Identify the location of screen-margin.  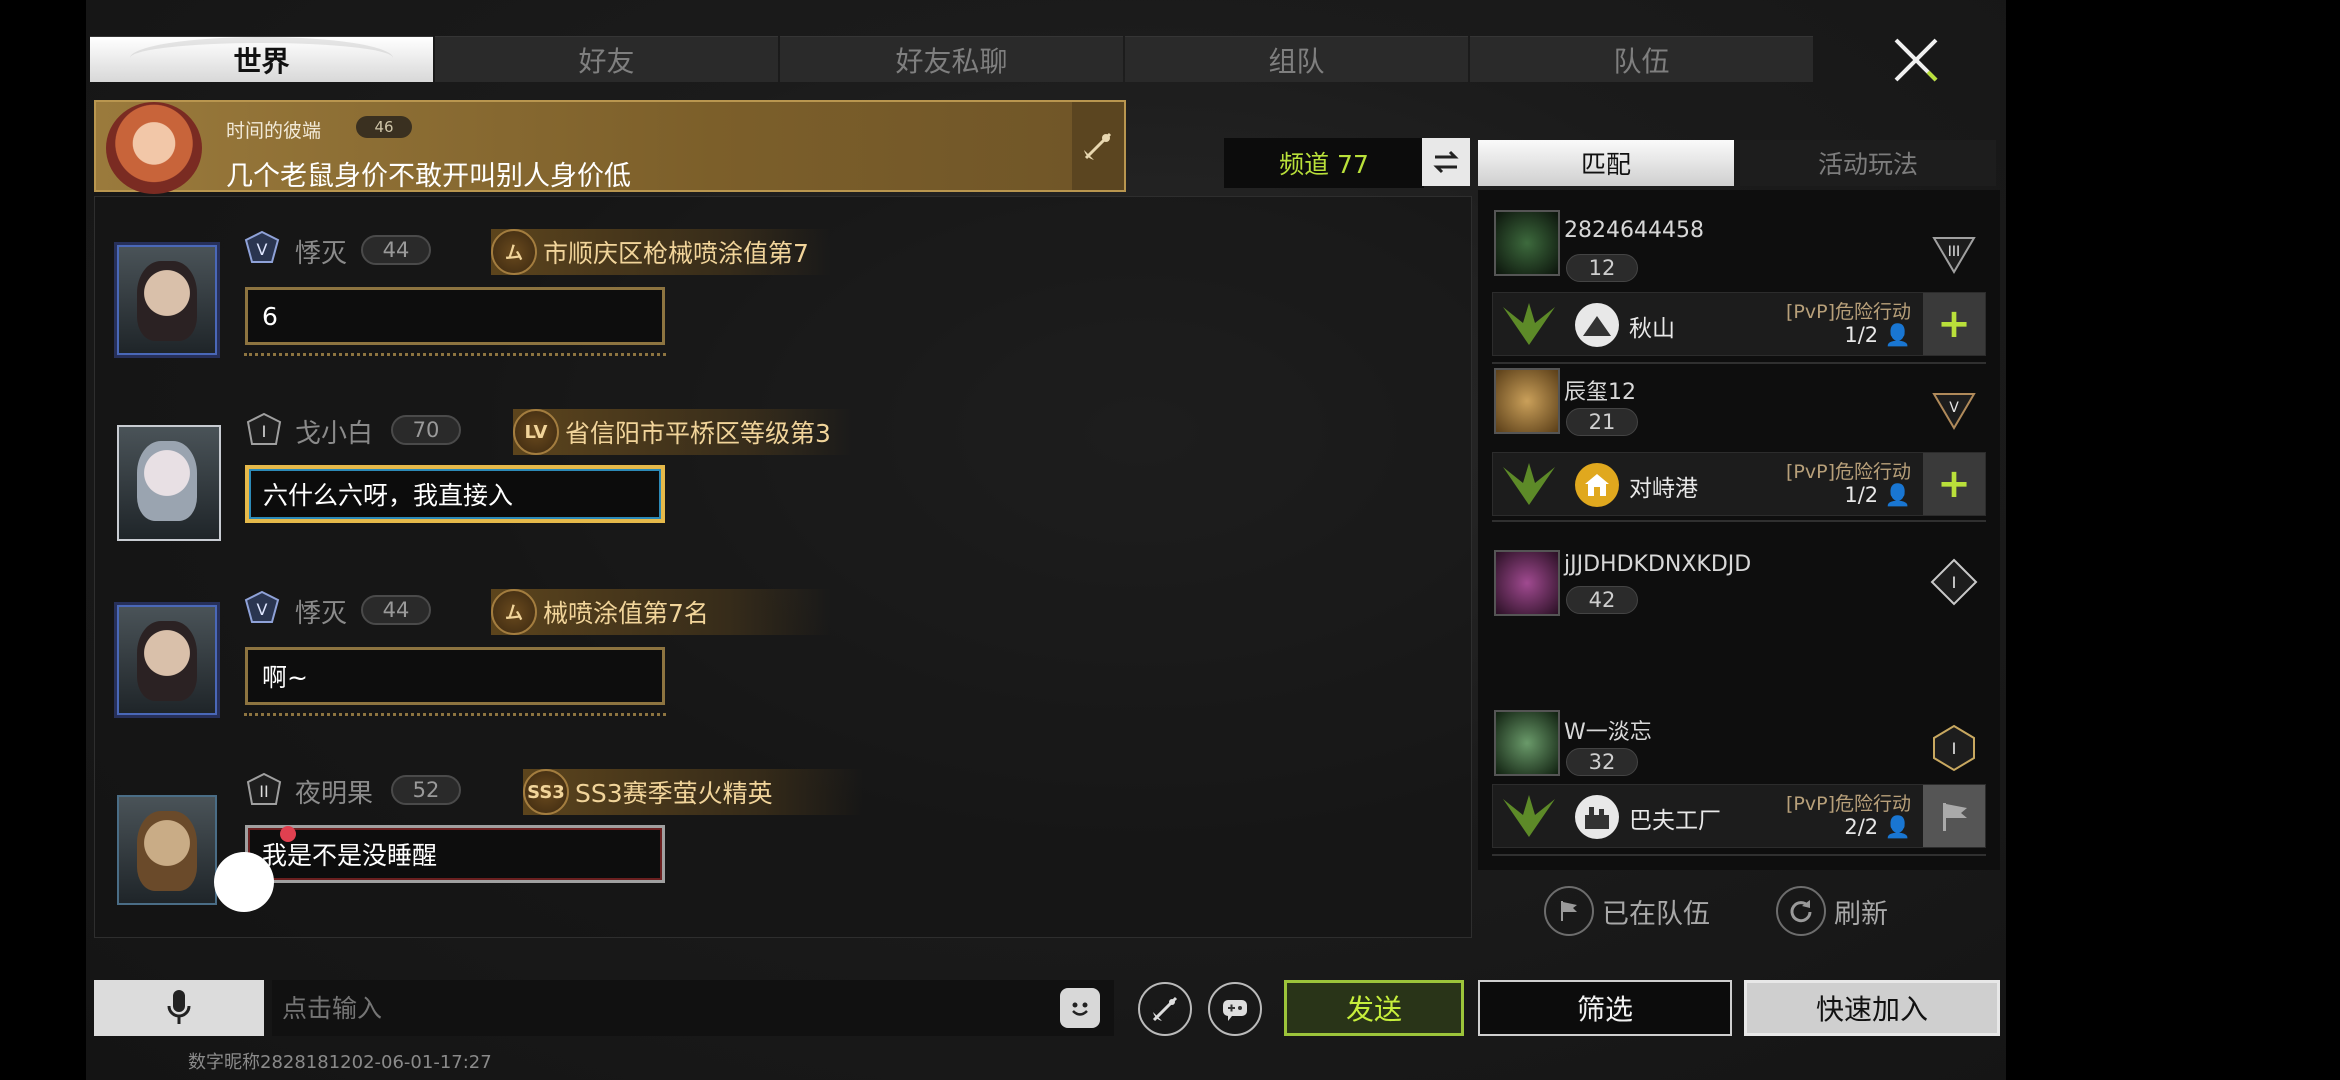
(2173, 540).